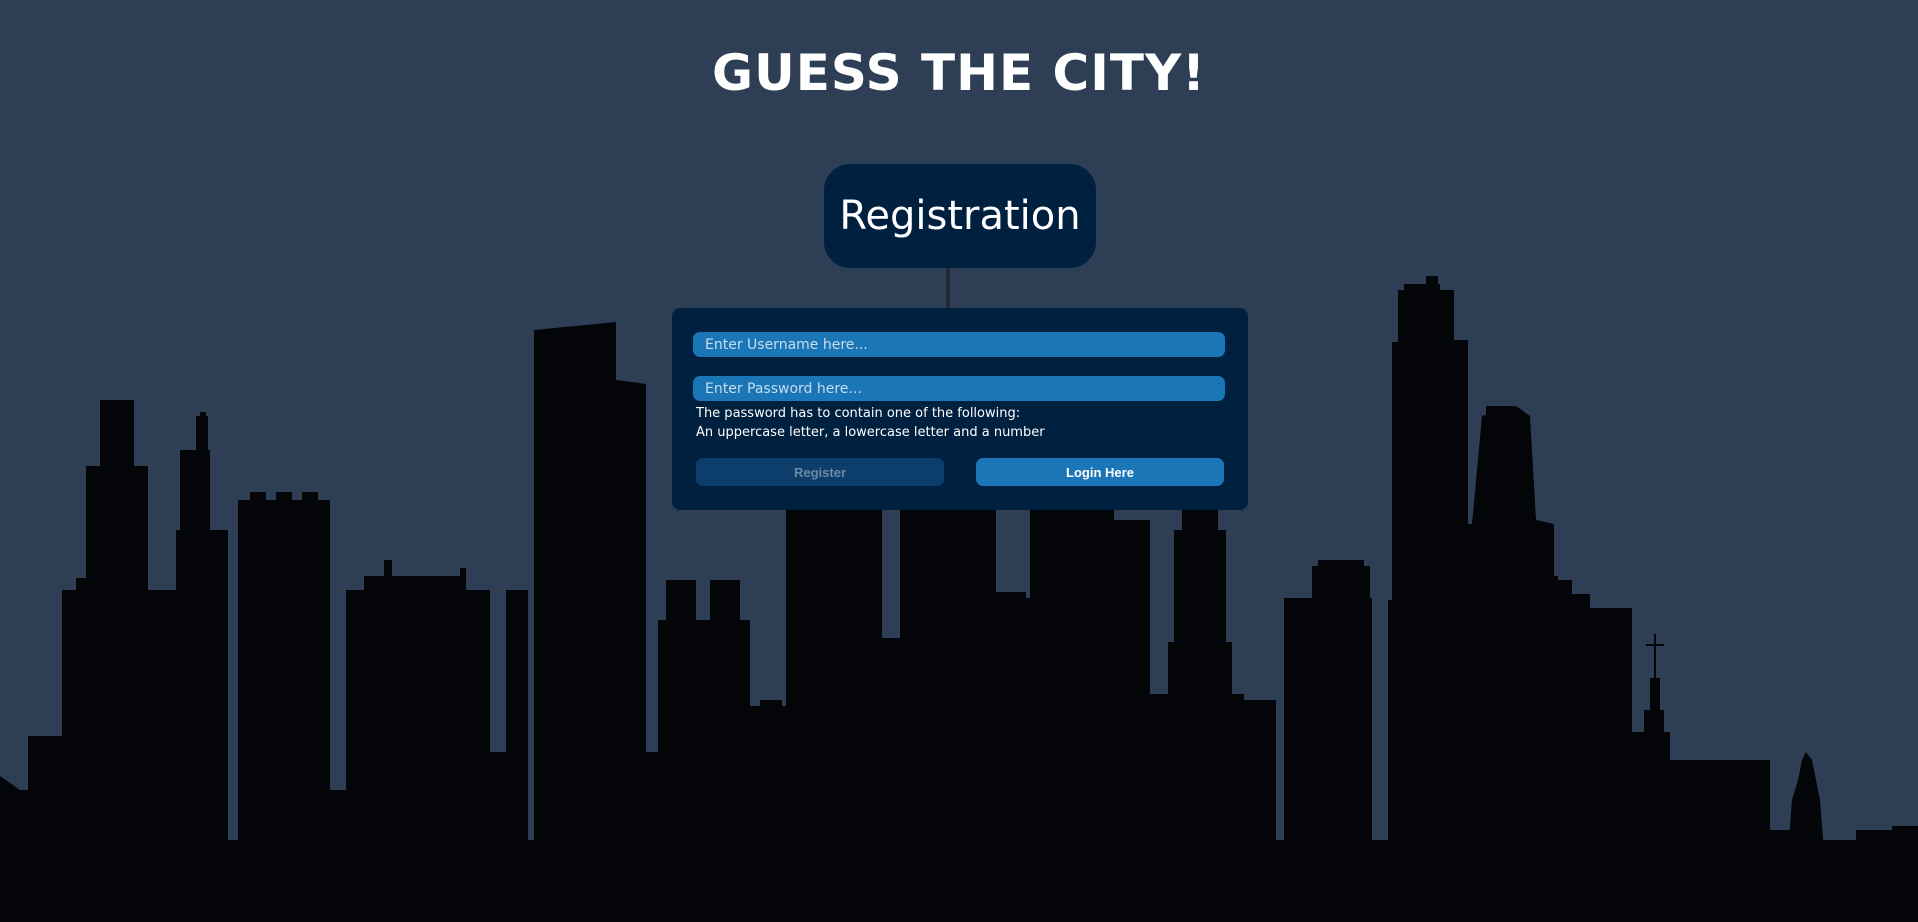 The image size is (1918, 922). Describe the element at coordinates (959, 73) in the screenshot. I see `page-title: GUESS THE CITY!` at that location.